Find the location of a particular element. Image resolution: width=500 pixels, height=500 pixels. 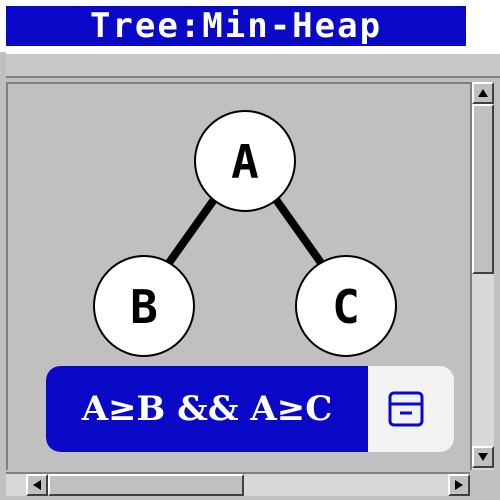

banner-main: A≥B && A≥C is located at coordinates (207, 409).